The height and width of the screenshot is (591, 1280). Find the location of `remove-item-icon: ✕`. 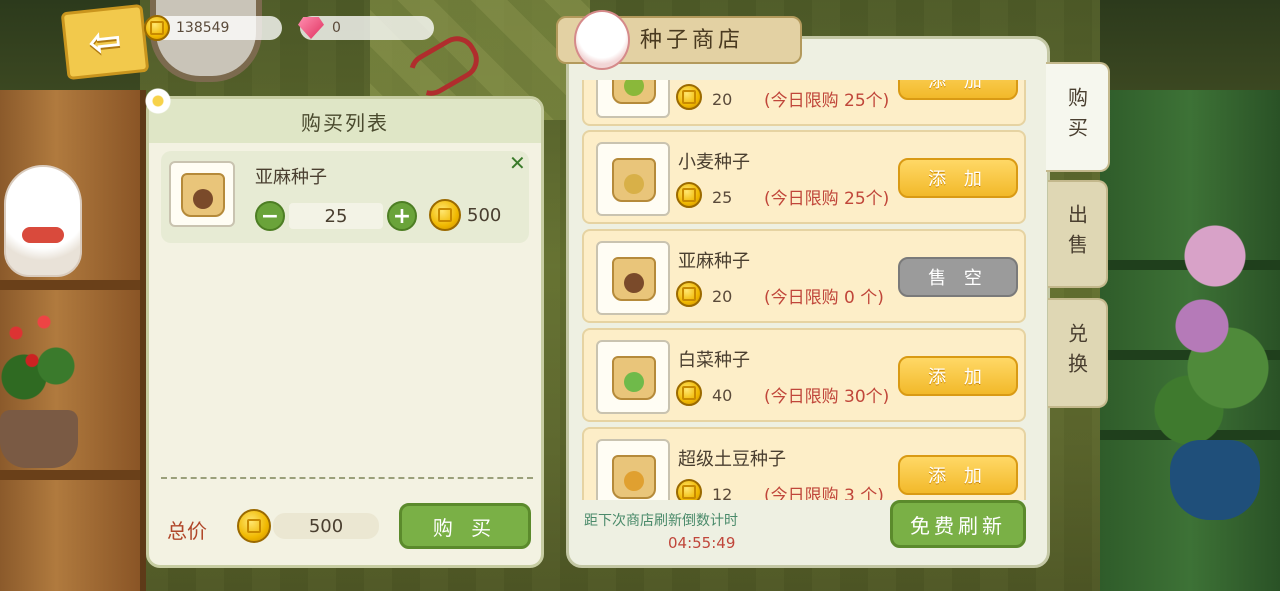

remove-item-icon: ✕ is located at coordinates (519, 163).